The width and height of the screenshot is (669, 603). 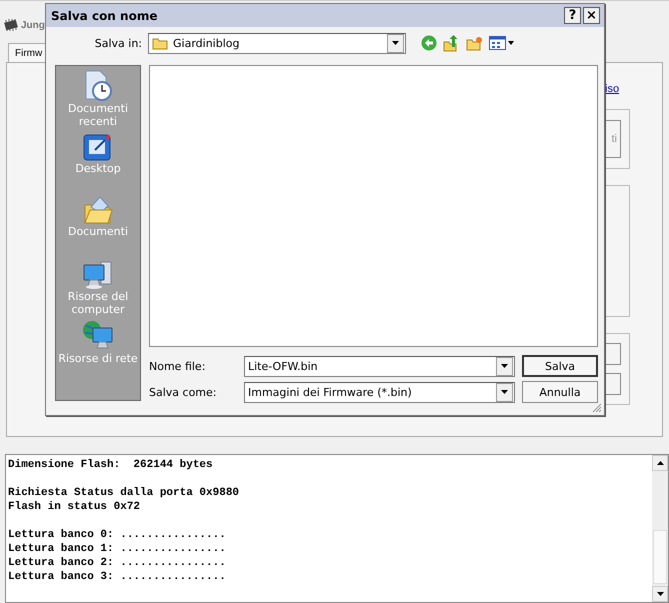 What do you see at coordinates (183, 392) in the screenshot?
I see `save-as-label: Salva come:` at bounding box center [183, 392].